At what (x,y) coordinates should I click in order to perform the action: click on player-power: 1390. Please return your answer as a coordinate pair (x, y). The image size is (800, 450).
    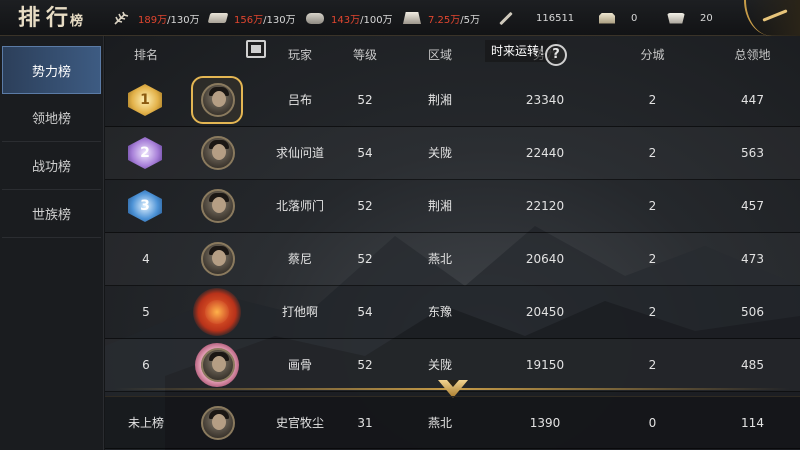
    Looking at the image, I should click on (545, 423).